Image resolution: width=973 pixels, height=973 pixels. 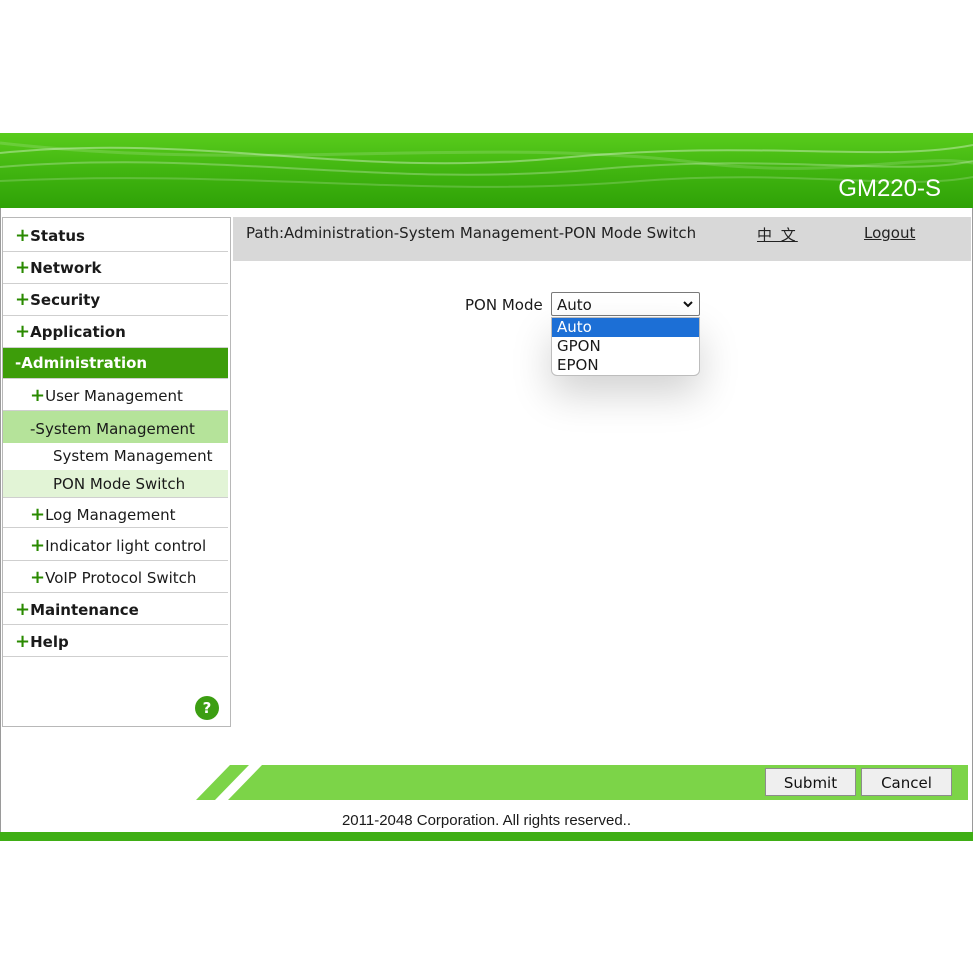 I want to click on language-link: 中 文, so click(x=777, y=234).